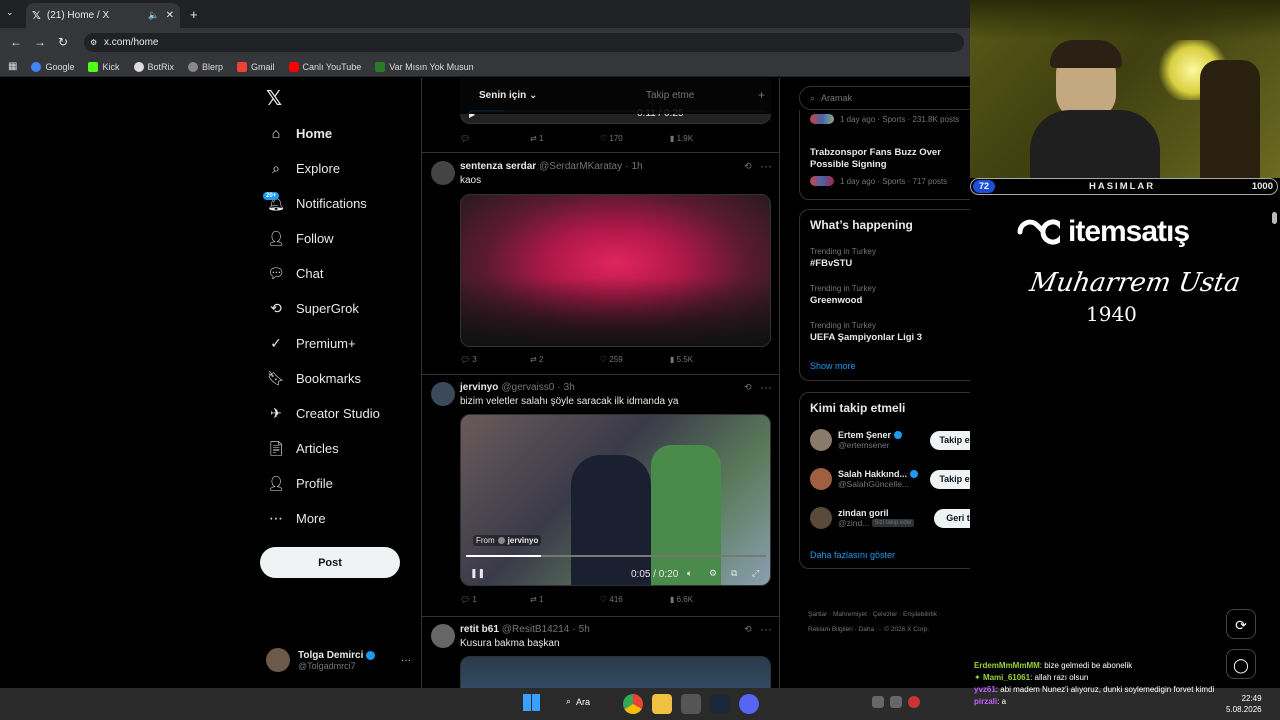 This screenshot has width=1280, height=720. Describe the element at coordinates (314, 133) in the screenshot. I see `nav-label: Home` at that location.